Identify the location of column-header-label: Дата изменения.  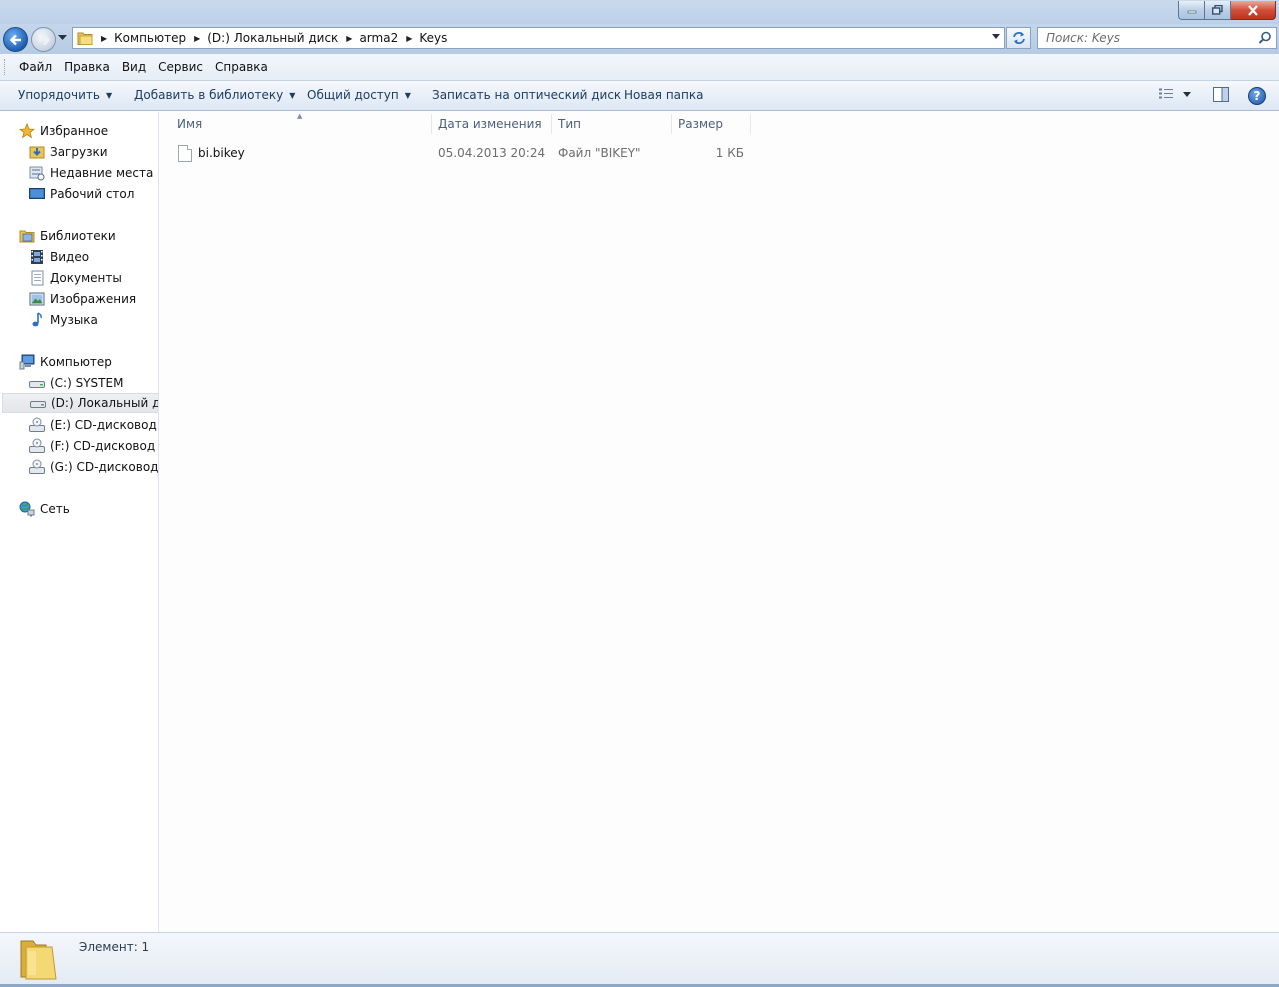
(490, 124).